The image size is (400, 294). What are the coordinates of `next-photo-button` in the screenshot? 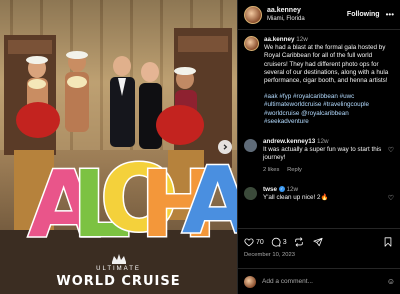 It's located at (225, 147).